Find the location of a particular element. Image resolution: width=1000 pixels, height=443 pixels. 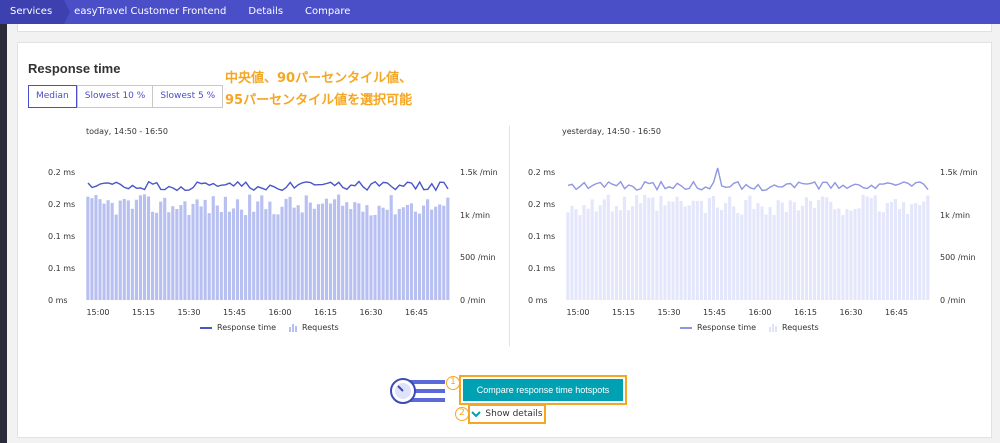

compare-button-highlight: Compare response time hotspots is located at coordinates (543, 390).